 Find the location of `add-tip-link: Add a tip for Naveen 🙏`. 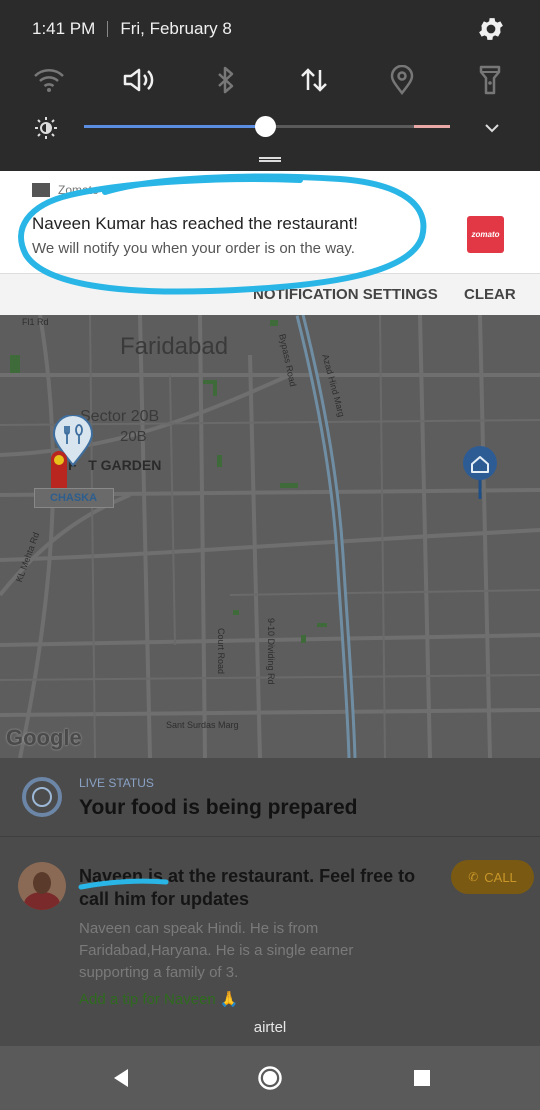

add-tip-link: Add a tip for Naveen 🙏 is located at coordinates (159, 999).